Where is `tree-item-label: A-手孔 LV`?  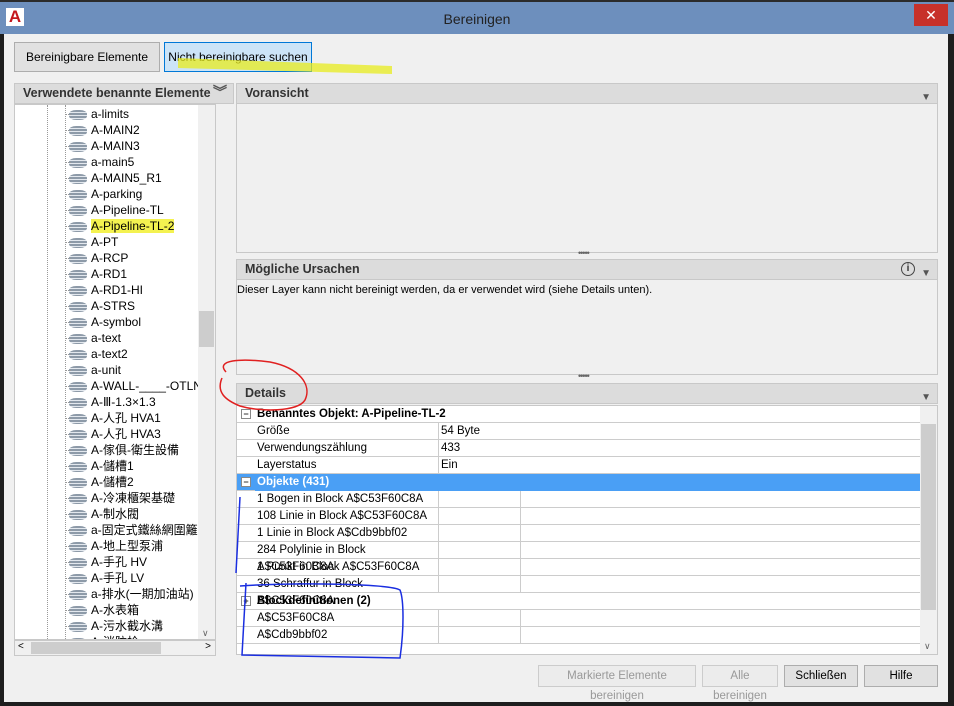 tree-item-label: A-手孔 LV is located at coordinates (118, 578).